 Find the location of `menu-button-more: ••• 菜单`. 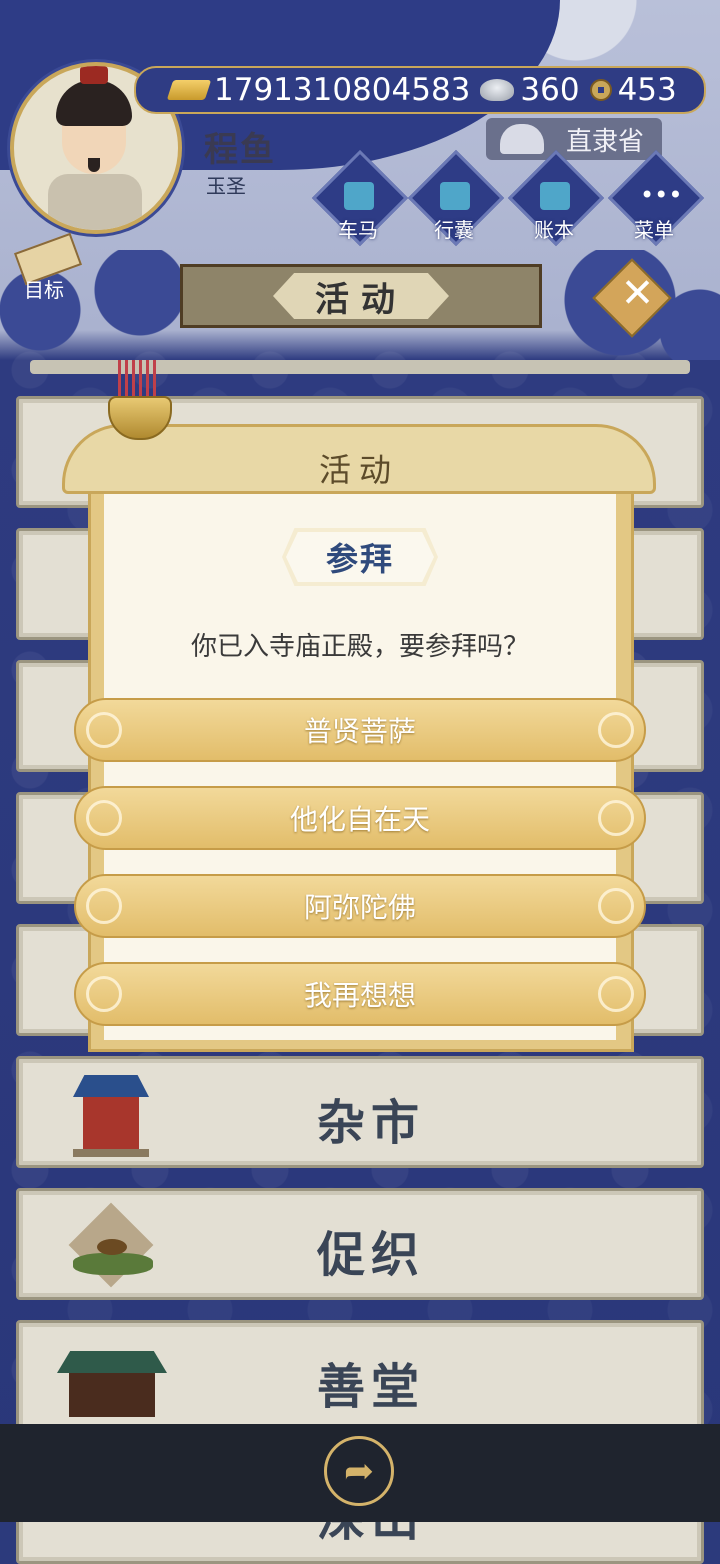

menu-button-more: ••• 菜单 is located at coordinates (656, 198).